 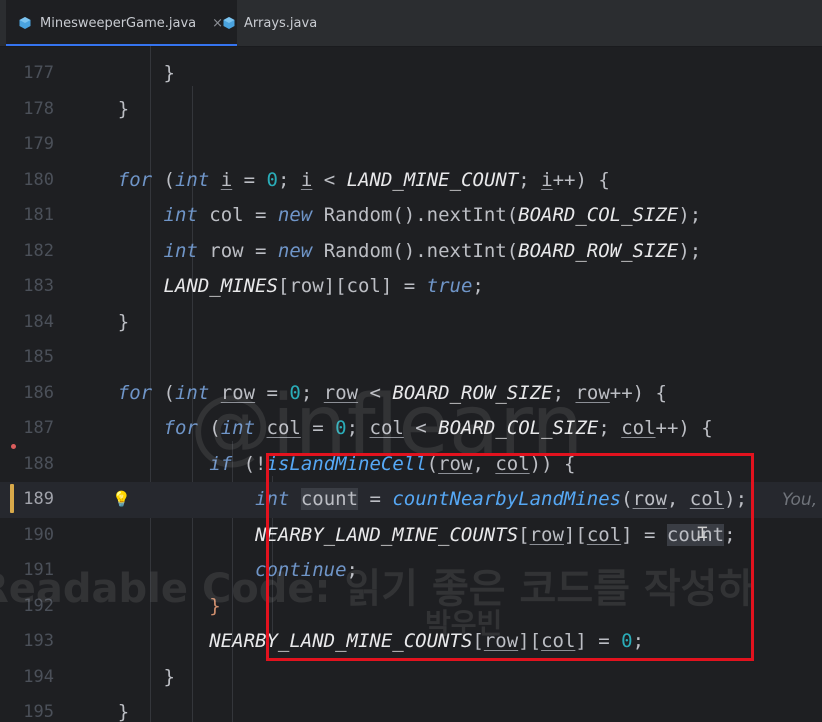 What do you see at coordinates (411, 110) in the screenshot?
I see `code-line: 178 }` at bounding box center [411, 110].